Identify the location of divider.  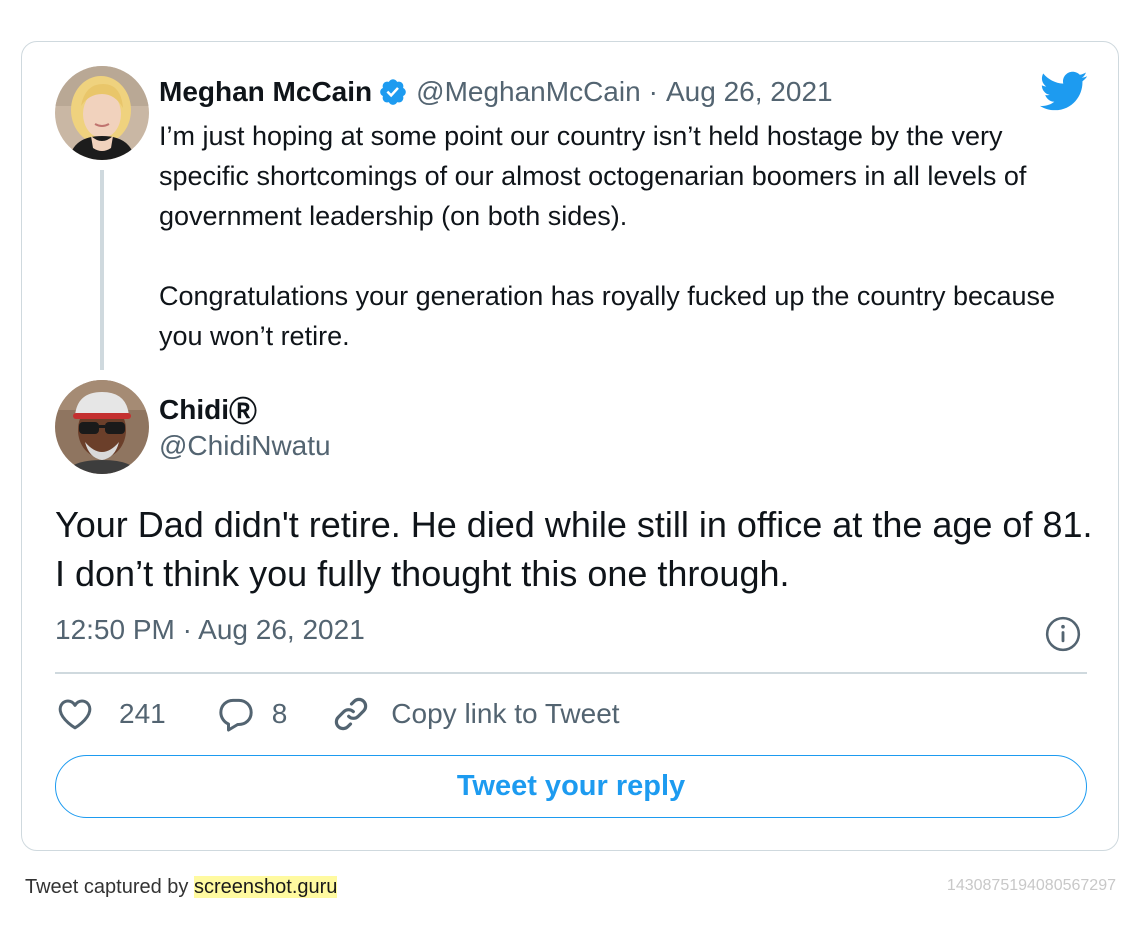
(571, 673).